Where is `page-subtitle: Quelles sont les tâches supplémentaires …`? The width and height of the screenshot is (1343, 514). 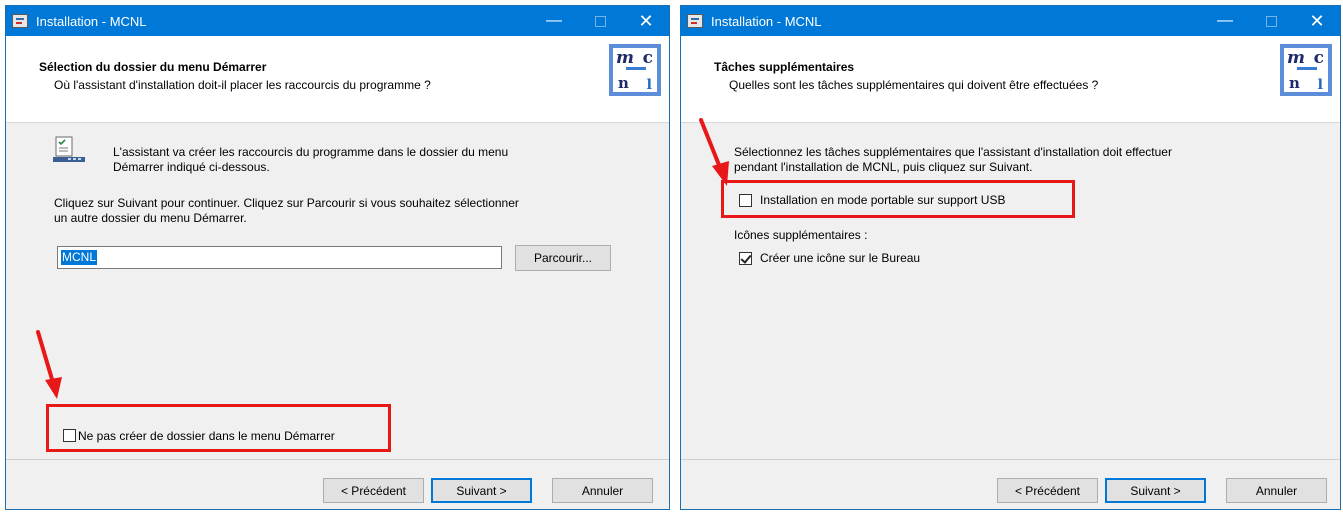 page-subtitle: Quelles sont les tâches supplémentaires … is located at coordinates (914, 85).